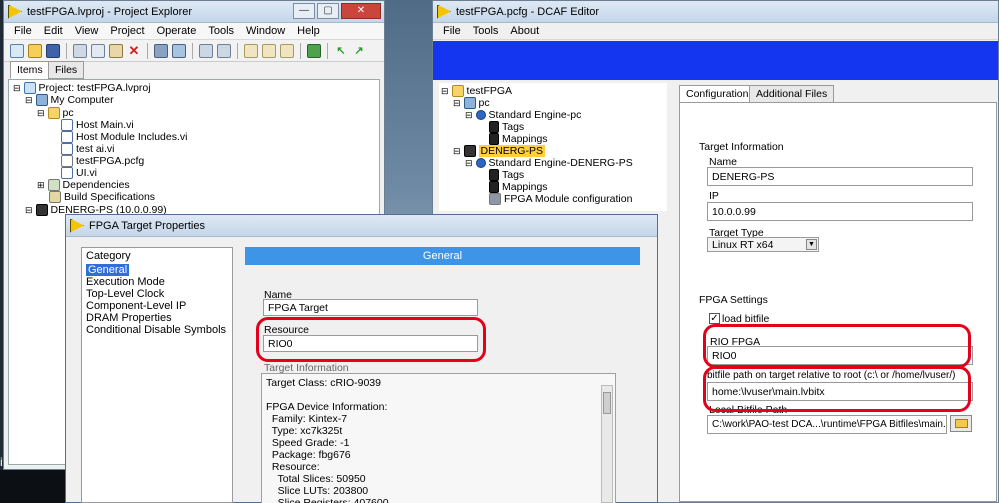 The width and height of the screenshot is (999, 503). Describe the element at coordinates (307, 419) in the screenshot. I see `target-info-line: Family: Kintex-7` at that location.